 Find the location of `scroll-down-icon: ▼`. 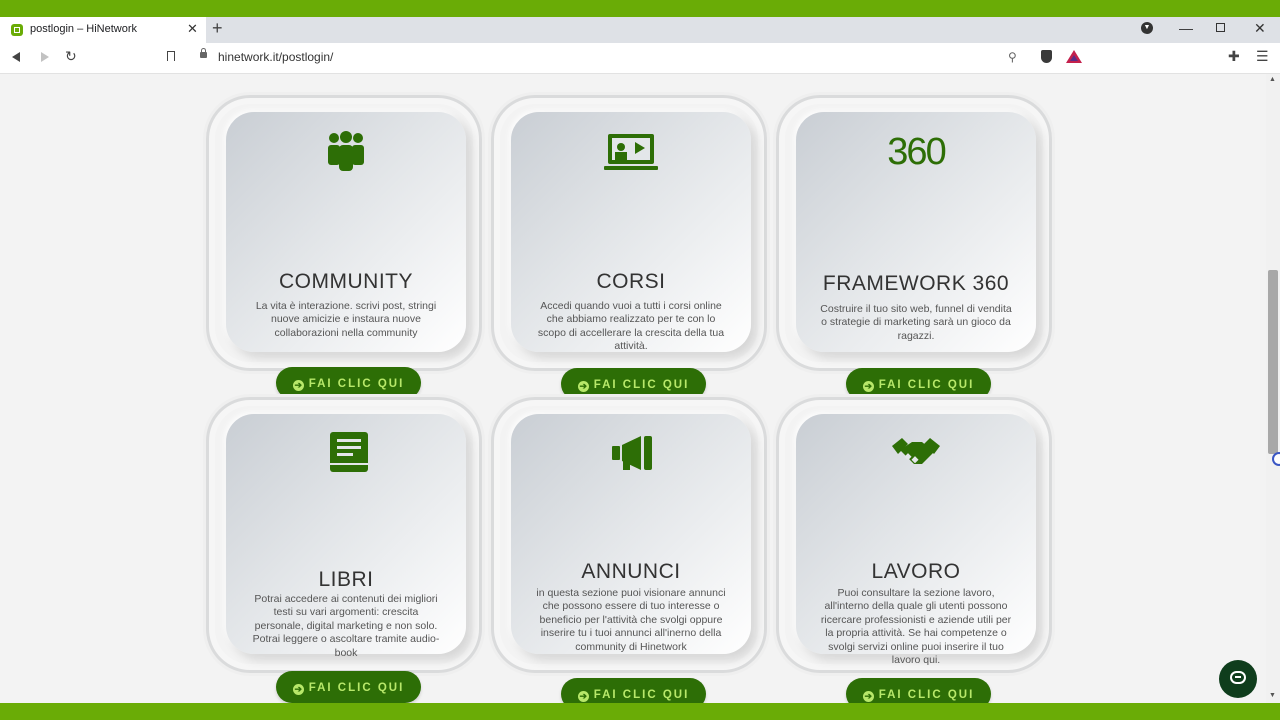

scroll-down-icon: ▼ is located at coordinates (1272, 695).